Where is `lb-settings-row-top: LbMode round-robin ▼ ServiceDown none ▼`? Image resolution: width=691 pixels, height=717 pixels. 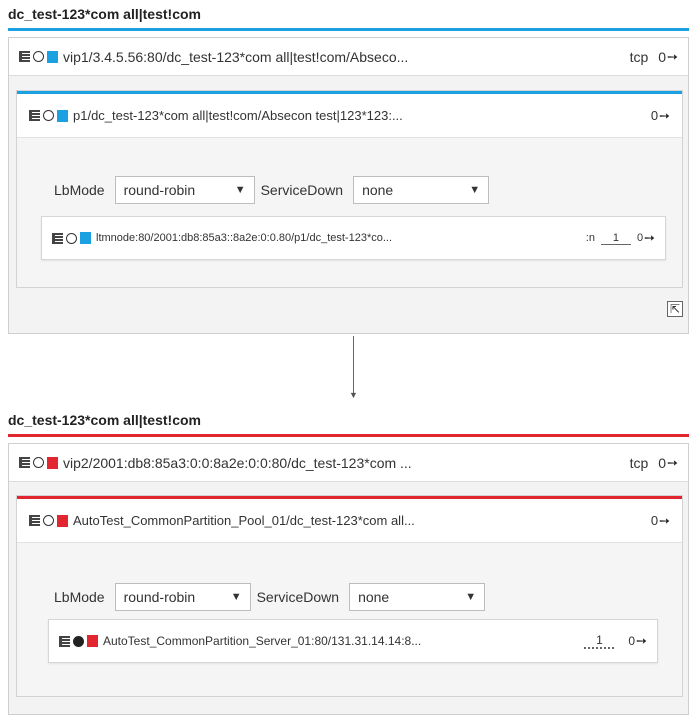
lb-settings-row-top: LbMode round-robin ▼ ServiceDown none ▼ is located at coordinates (272, 190).